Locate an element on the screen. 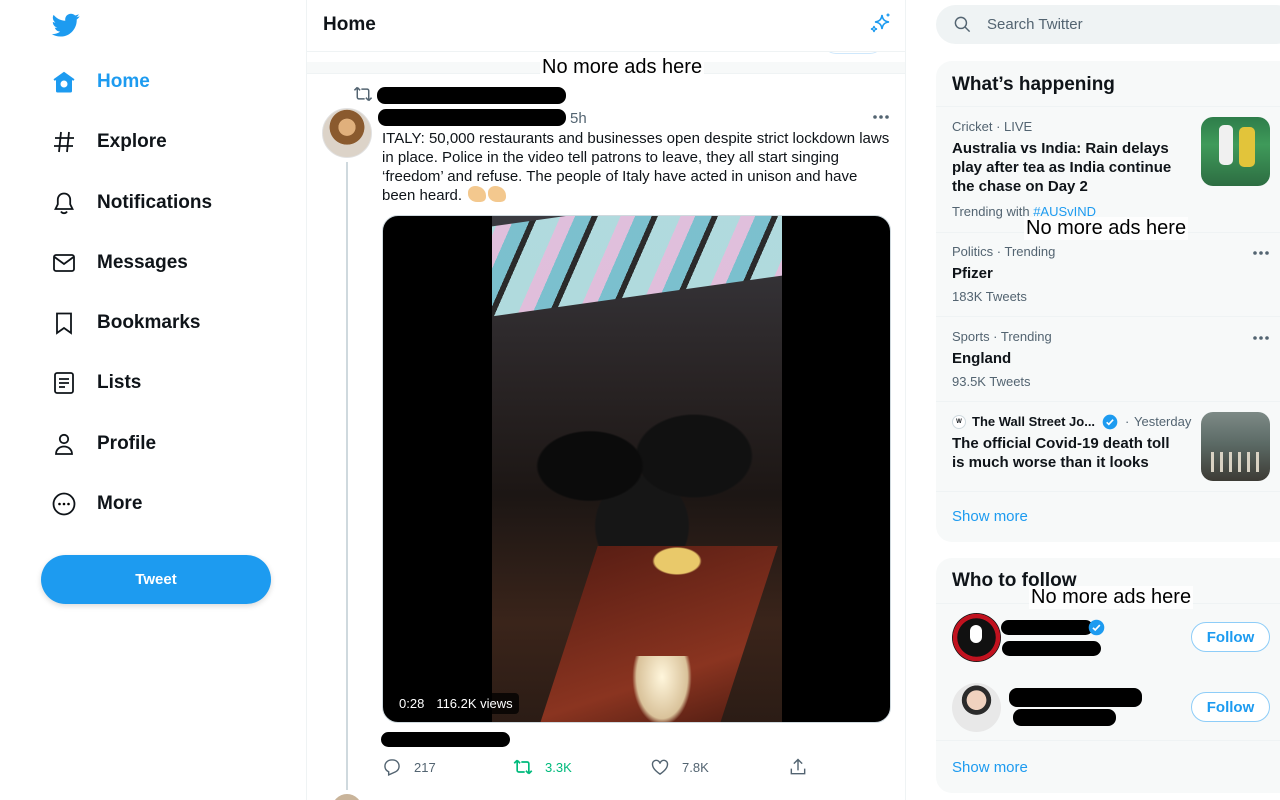 This screenshot has height=800, width=1280. news-time-sep: · is located at coordinates (1127, 421).